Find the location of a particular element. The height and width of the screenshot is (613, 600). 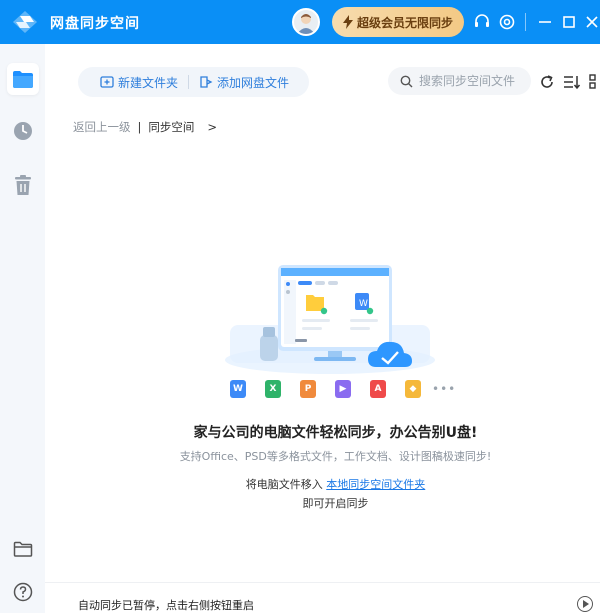

status-bar: 自动同步已暂停，点击右侧按钮重启 is located at coordinates (322, 597).